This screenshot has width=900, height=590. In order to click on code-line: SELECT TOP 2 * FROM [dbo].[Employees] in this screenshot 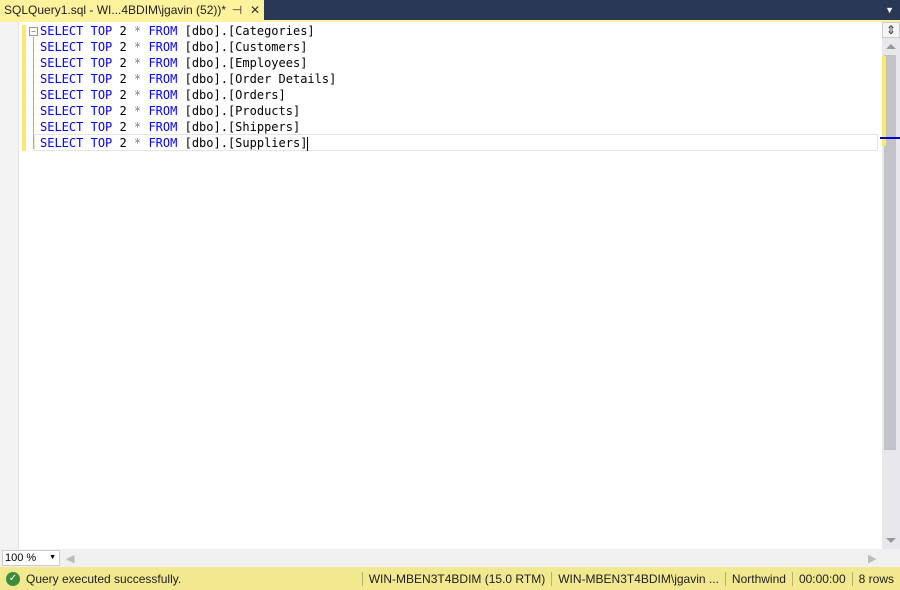, I will do `click(188, 63)`.